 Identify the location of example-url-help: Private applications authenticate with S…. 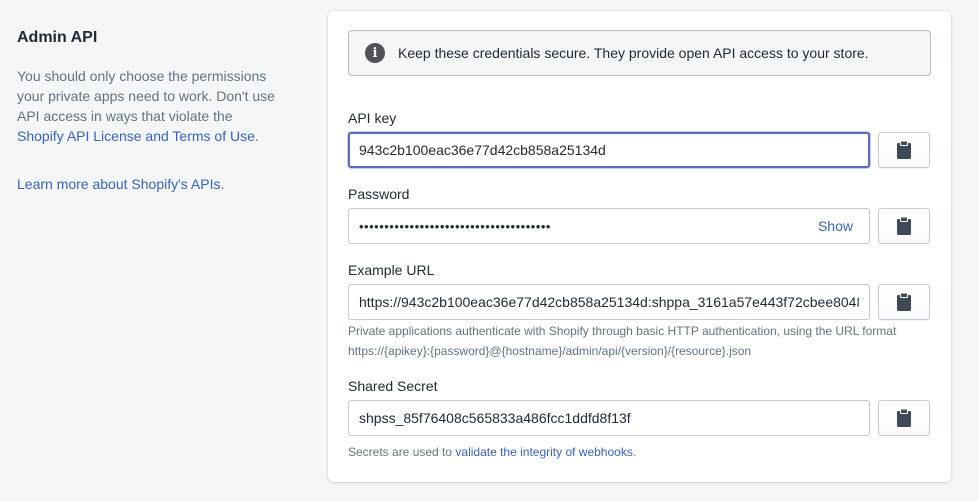
(628, 341).